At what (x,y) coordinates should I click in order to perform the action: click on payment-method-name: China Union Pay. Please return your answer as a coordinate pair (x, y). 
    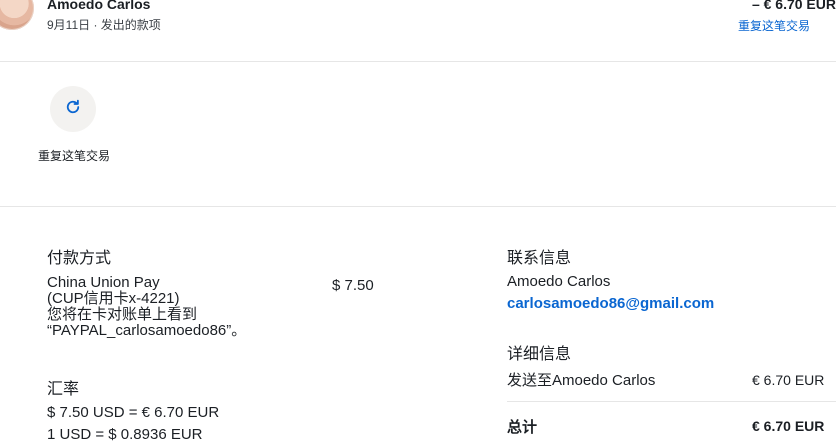
    Looking at the image, I should click on (103, 282).